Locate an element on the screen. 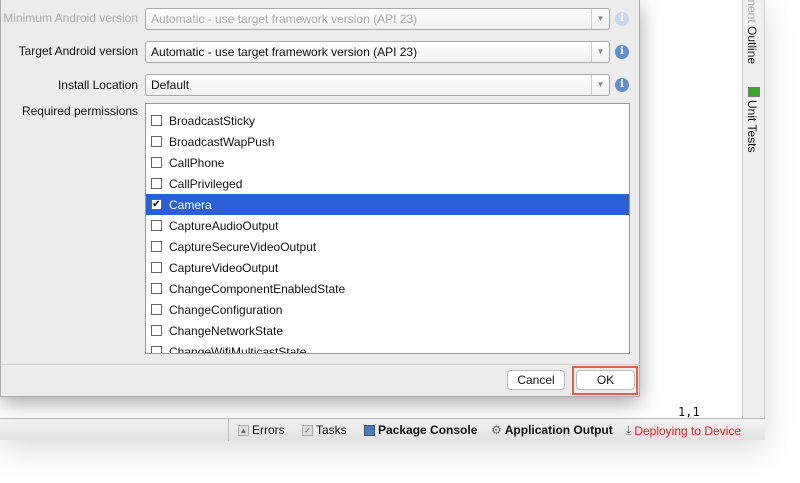  unit-tests-tab: Unit Tests is located at coordinates (752, 126).